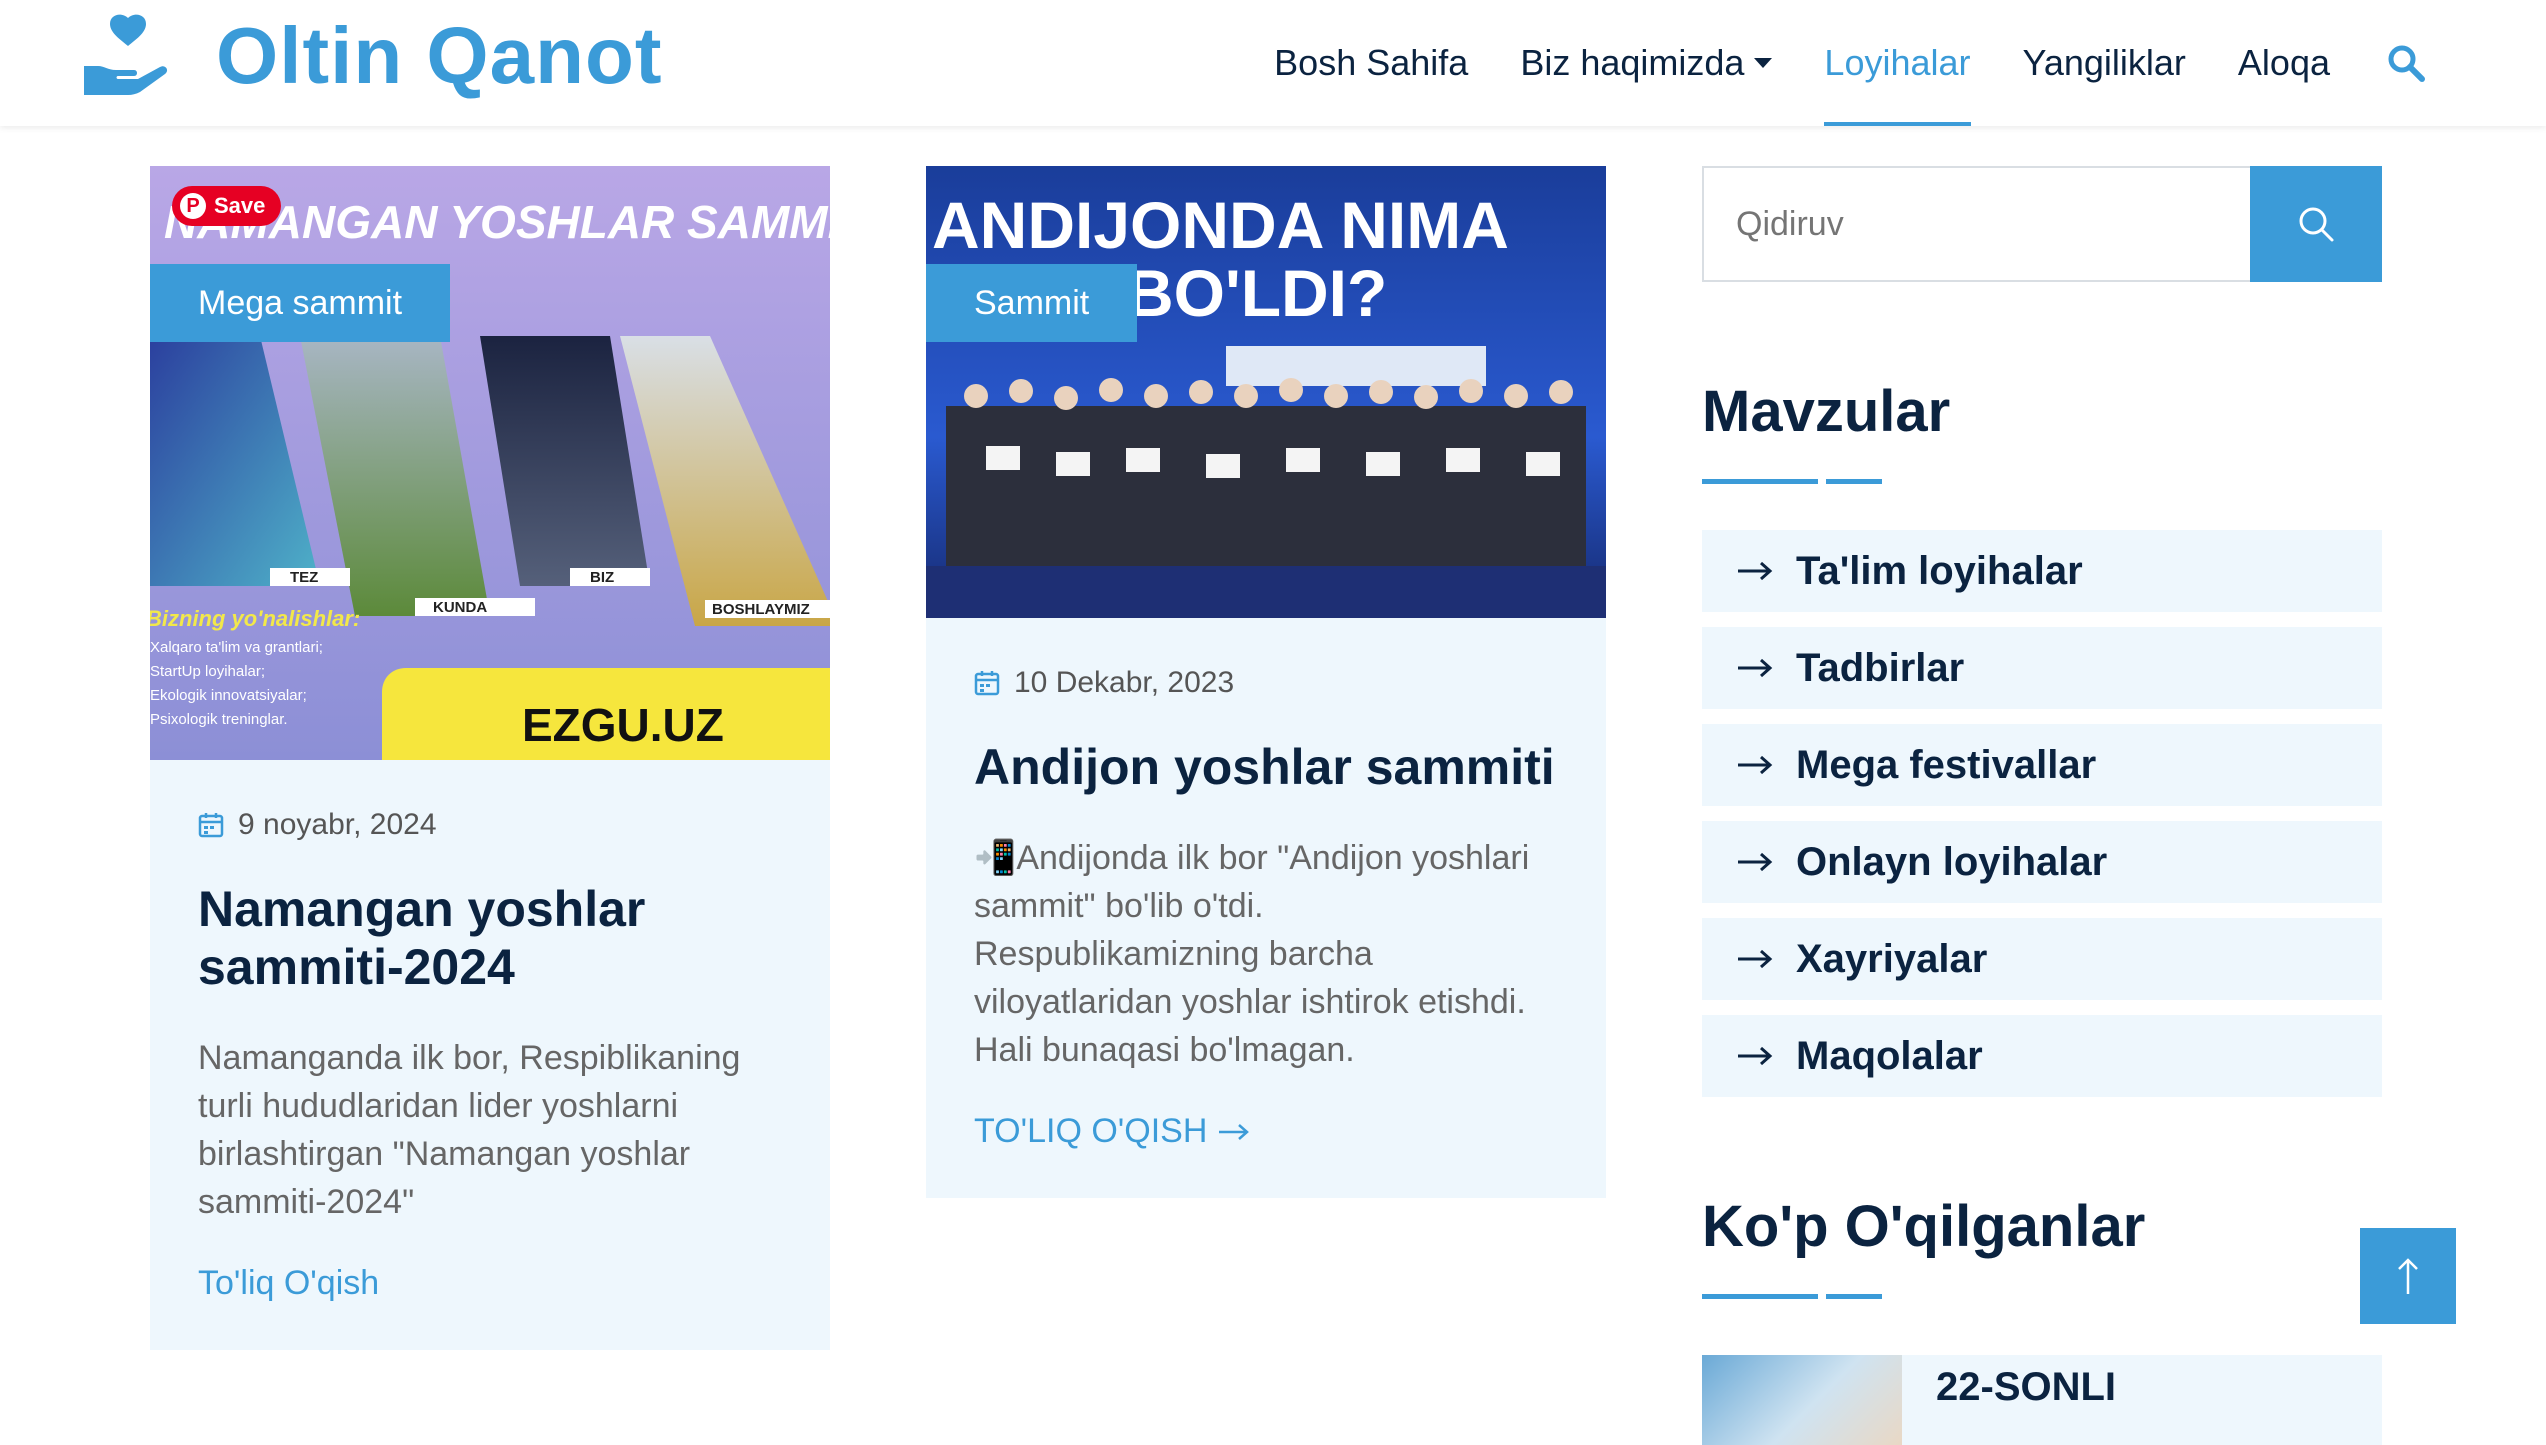  I want to click on hand-heart-icon, so click(126, 54).